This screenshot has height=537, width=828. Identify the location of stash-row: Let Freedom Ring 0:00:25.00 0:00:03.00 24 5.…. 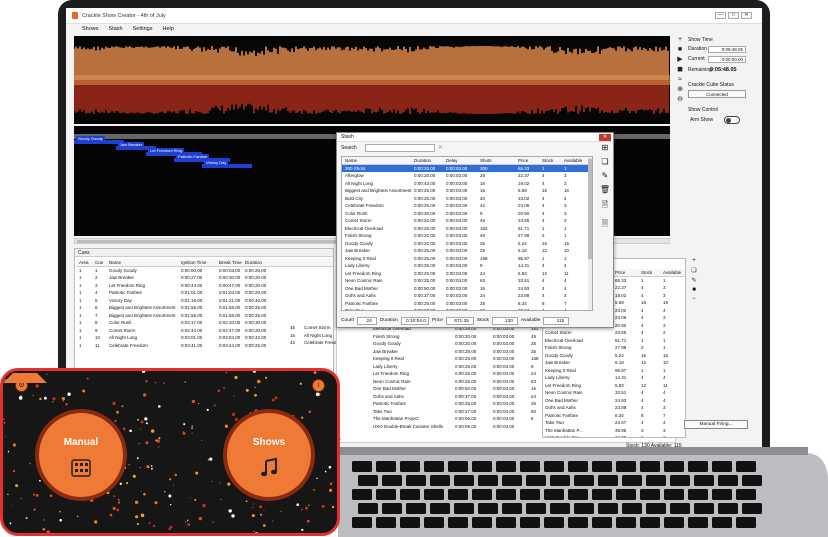
(467, 274).